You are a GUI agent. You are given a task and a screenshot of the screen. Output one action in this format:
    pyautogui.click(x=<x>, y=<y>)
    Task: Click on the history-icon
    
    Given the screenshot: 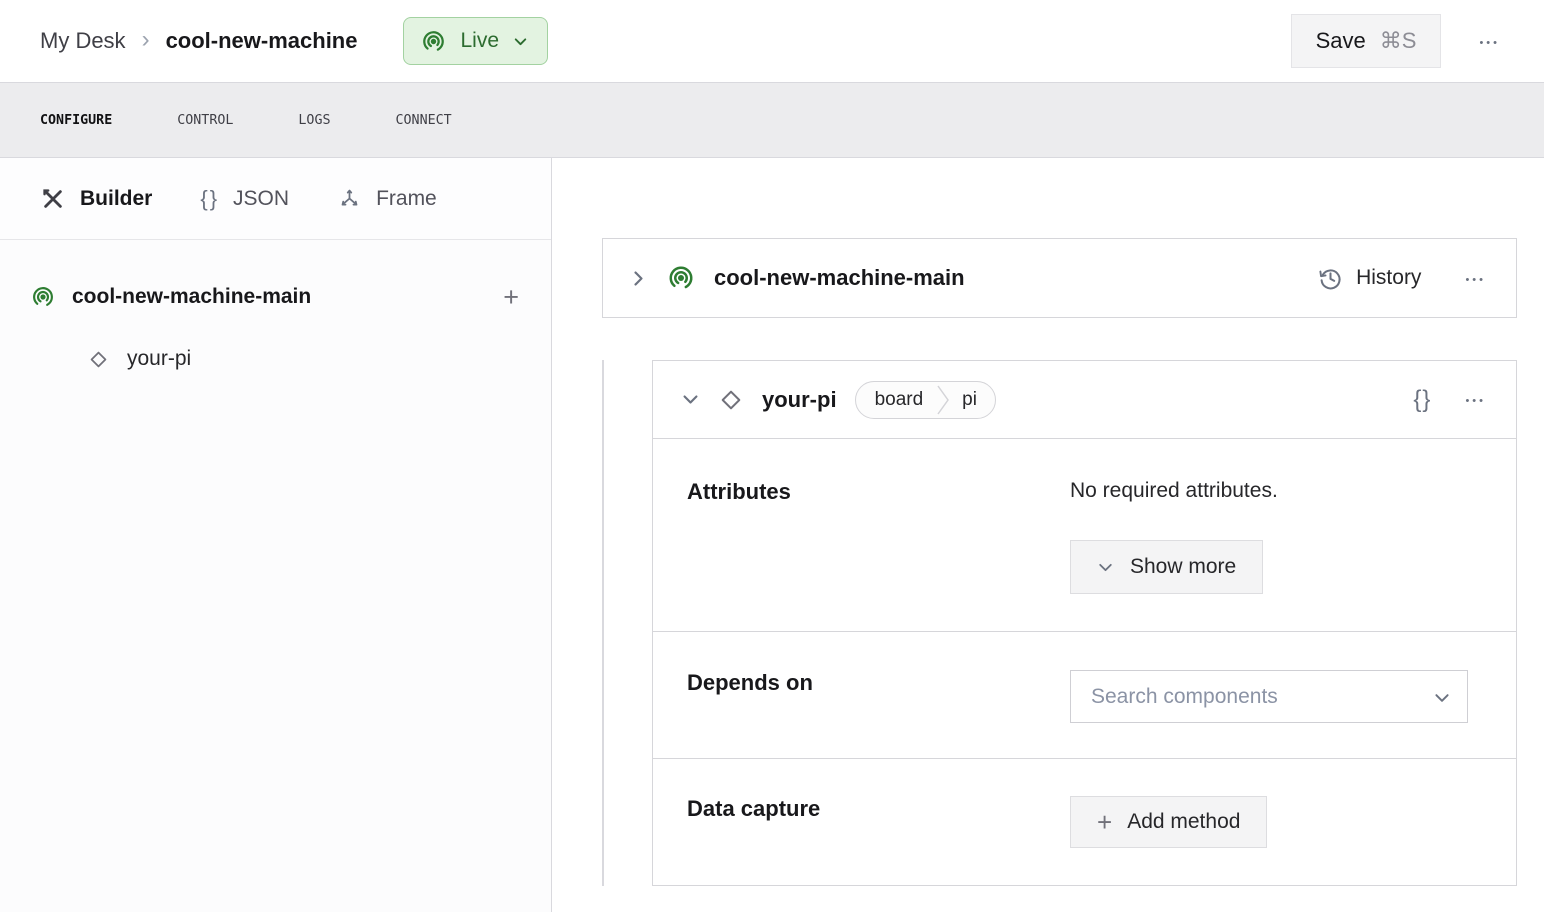 What is the action you would take?
    pyautogui.click(x=1330, y=278)
    